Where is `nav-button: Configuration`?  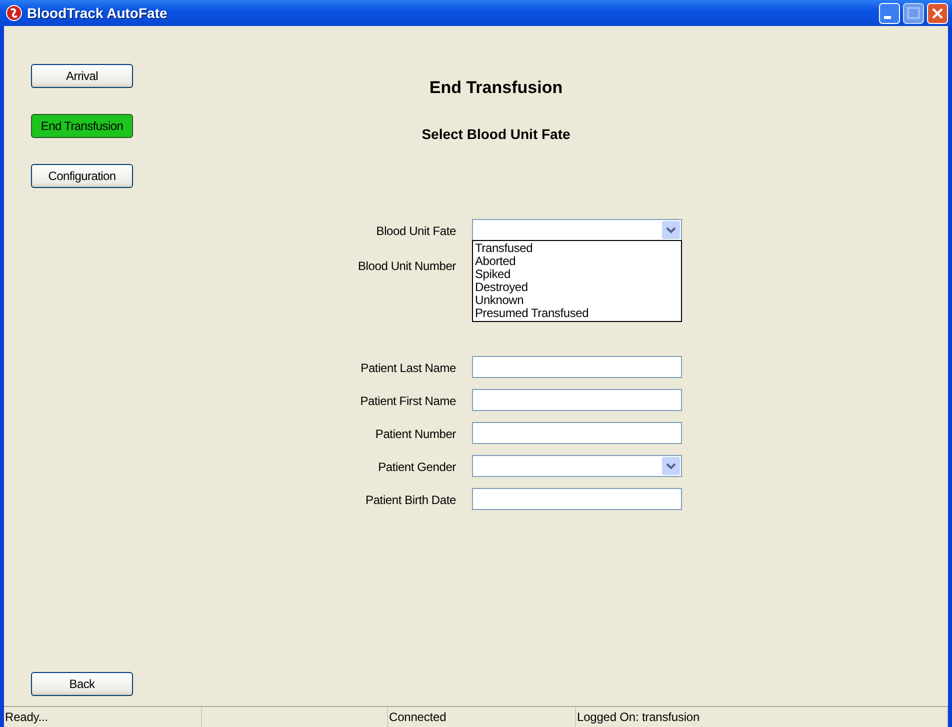 nav-button: Configuration is located at coordinates (82, 176).